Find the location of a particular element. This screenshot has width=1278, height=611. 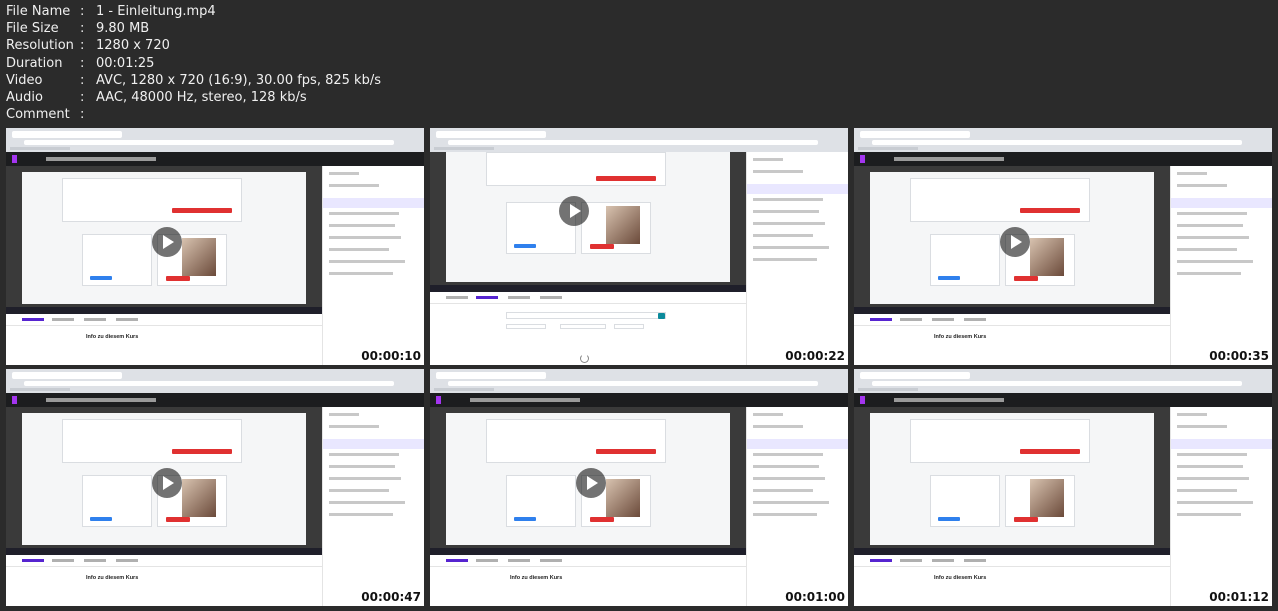

thumbnail-timestamp: 00:00:35 is located at coordinates (1239, 356).